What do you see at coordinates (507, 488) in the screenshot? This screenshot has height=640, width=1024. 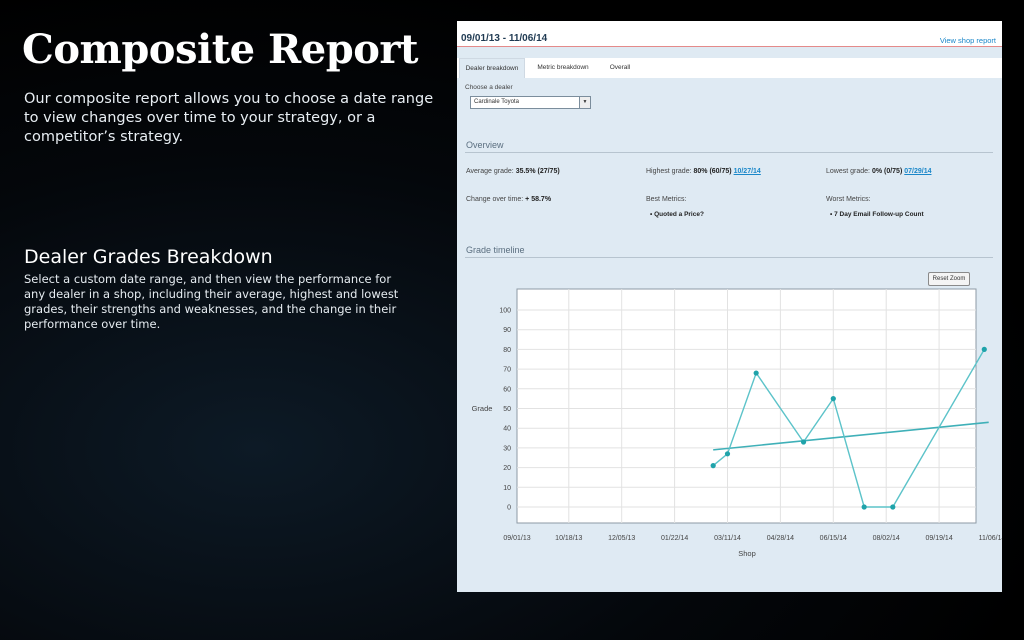 I see `y-tick-label: 10` at bounding box center [507, 488].